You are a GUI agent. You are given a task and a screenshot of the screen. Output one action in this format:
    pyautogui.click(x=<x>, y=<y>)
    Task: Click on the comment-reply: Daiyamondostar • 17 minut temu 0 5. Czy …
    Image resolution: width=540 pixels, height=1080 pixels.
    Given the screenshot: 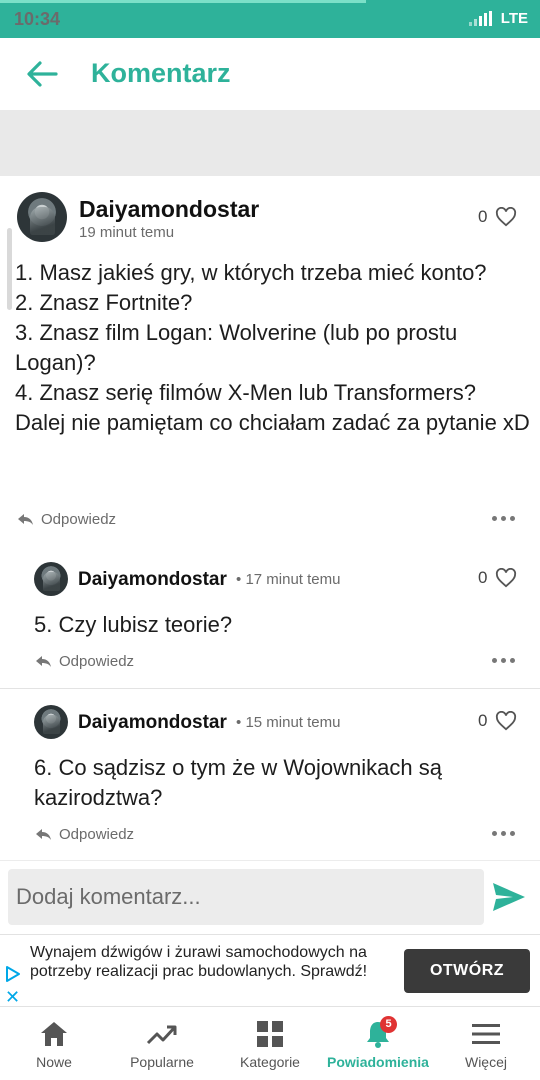 What is the action you would take?
    pyautogui.click(x=270, y=617)
    